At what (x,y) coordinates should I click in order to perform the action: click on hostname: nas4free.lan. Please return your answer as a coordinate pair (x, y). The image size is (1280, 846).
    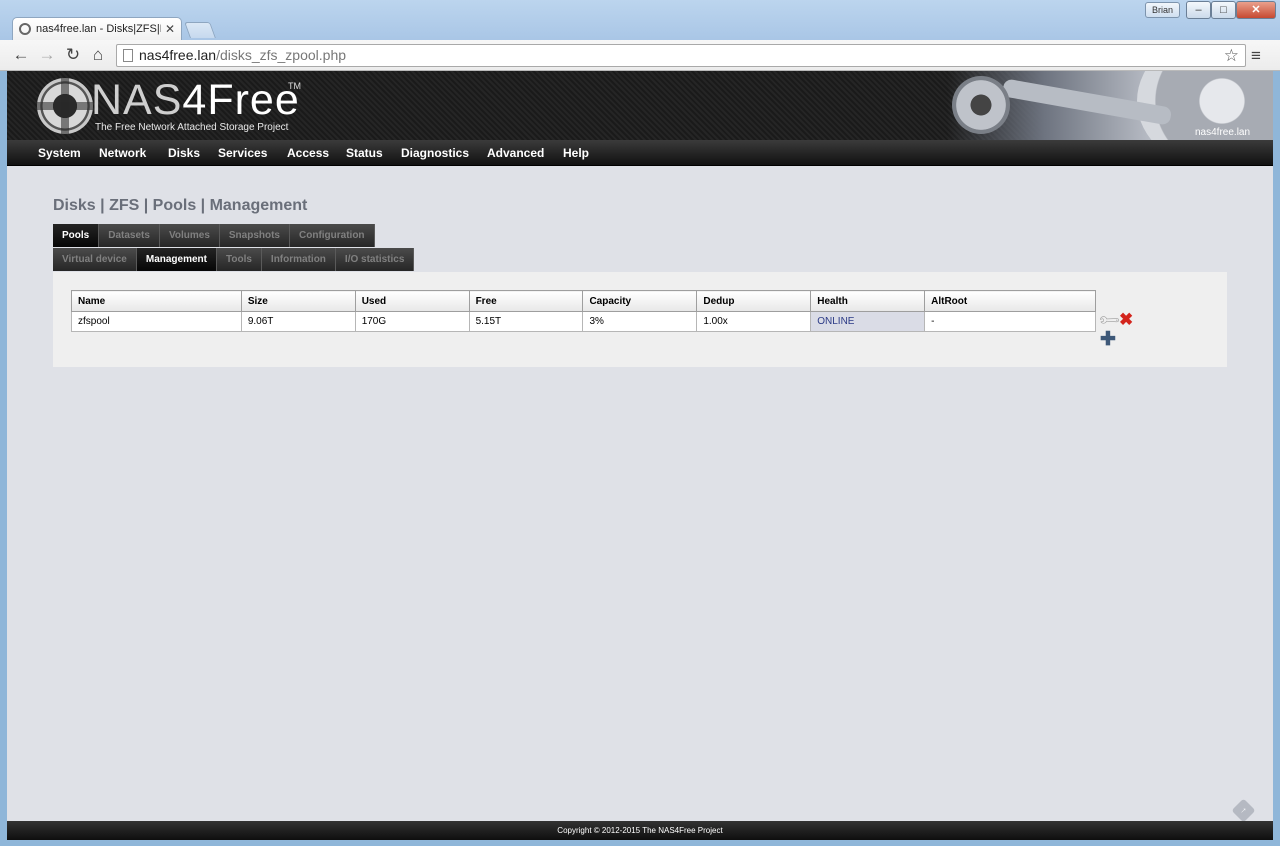
    Looking at the image, I should click on (1223, 132).